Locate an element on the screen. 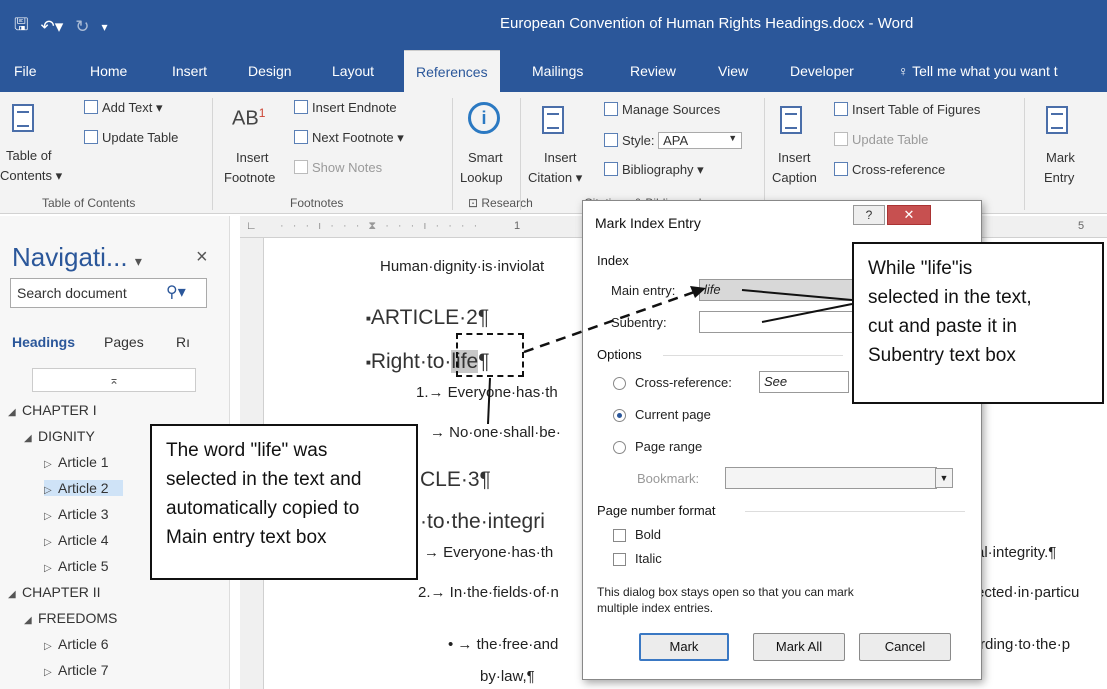  tab-review: Review is located at coordinates (653, 71).